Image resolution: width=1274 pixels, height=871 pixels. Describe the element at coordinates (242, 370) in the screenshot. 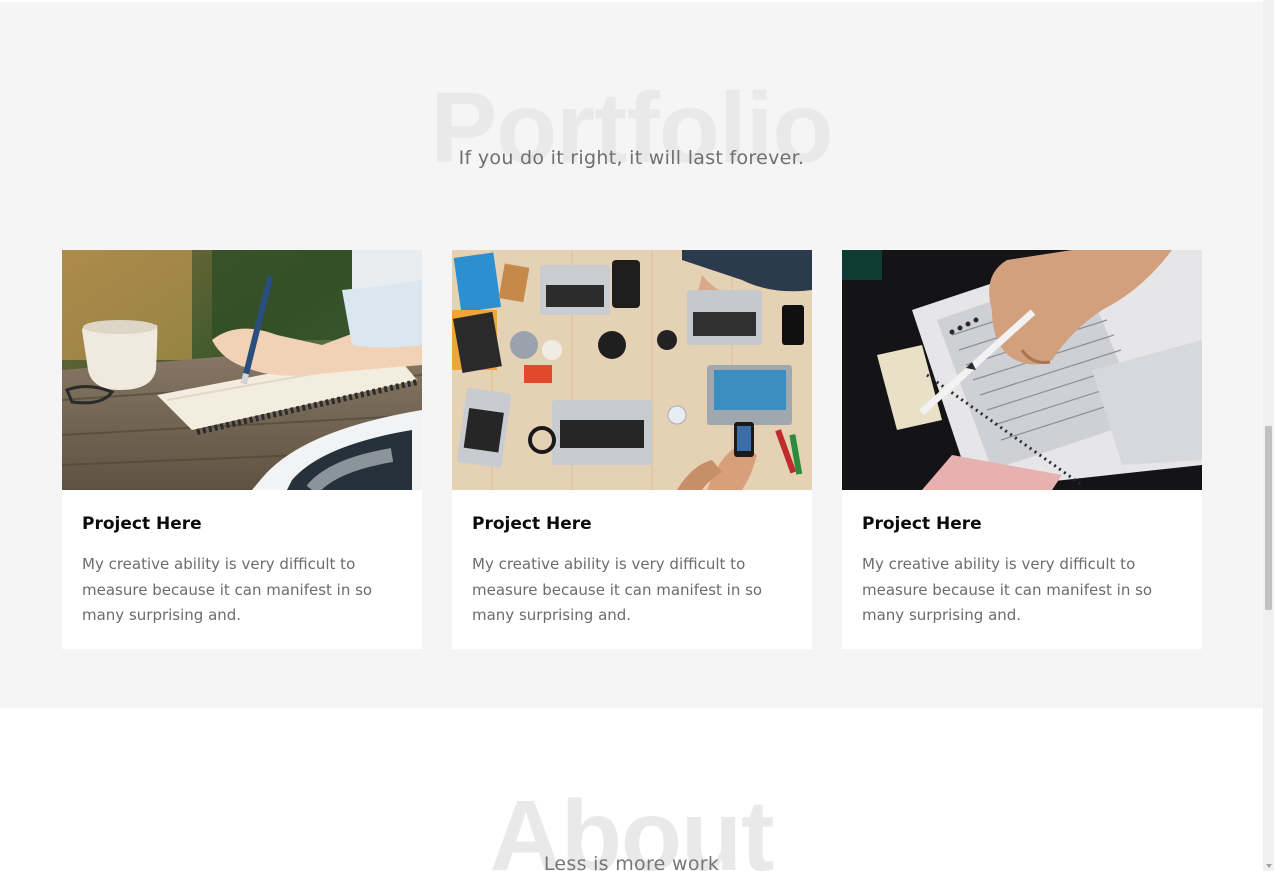

I see `project-image-notebook` at that location.